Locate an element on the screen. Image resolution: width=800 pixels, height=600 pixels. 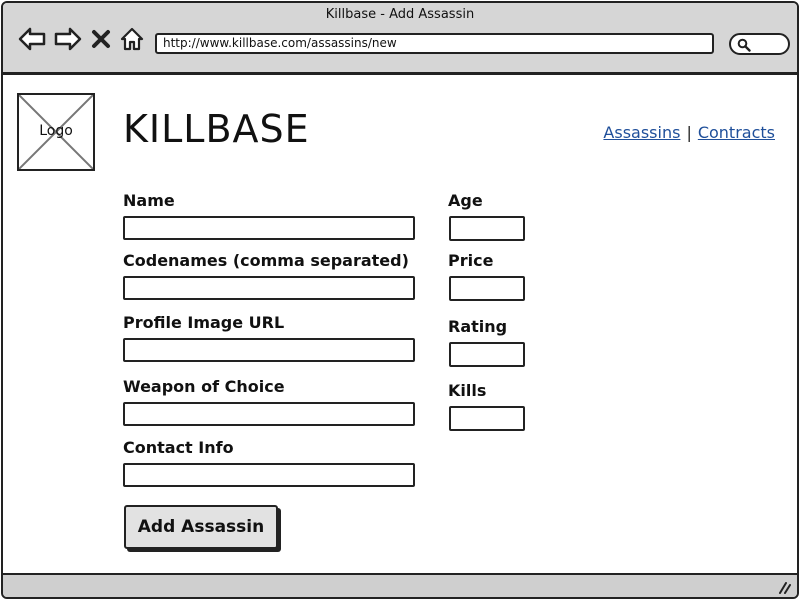
forward-arrow-icon is located at coordinates (68, 39).